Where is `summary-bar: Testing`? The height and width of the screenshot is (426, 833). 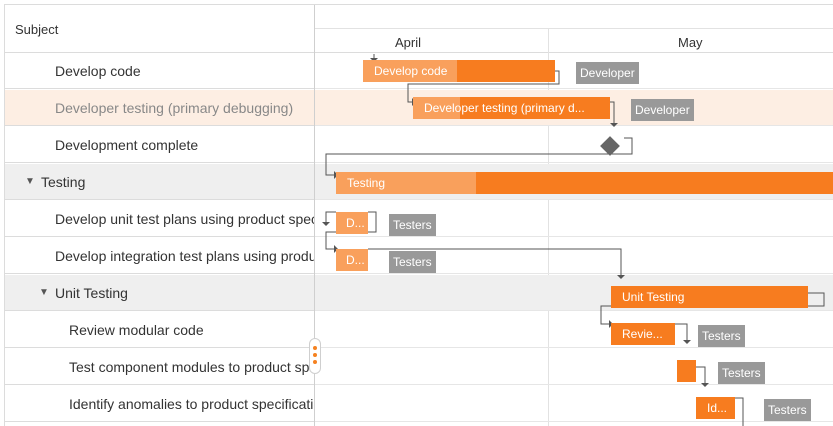 summary-bar: Testing is located at coordinates (584, 183).